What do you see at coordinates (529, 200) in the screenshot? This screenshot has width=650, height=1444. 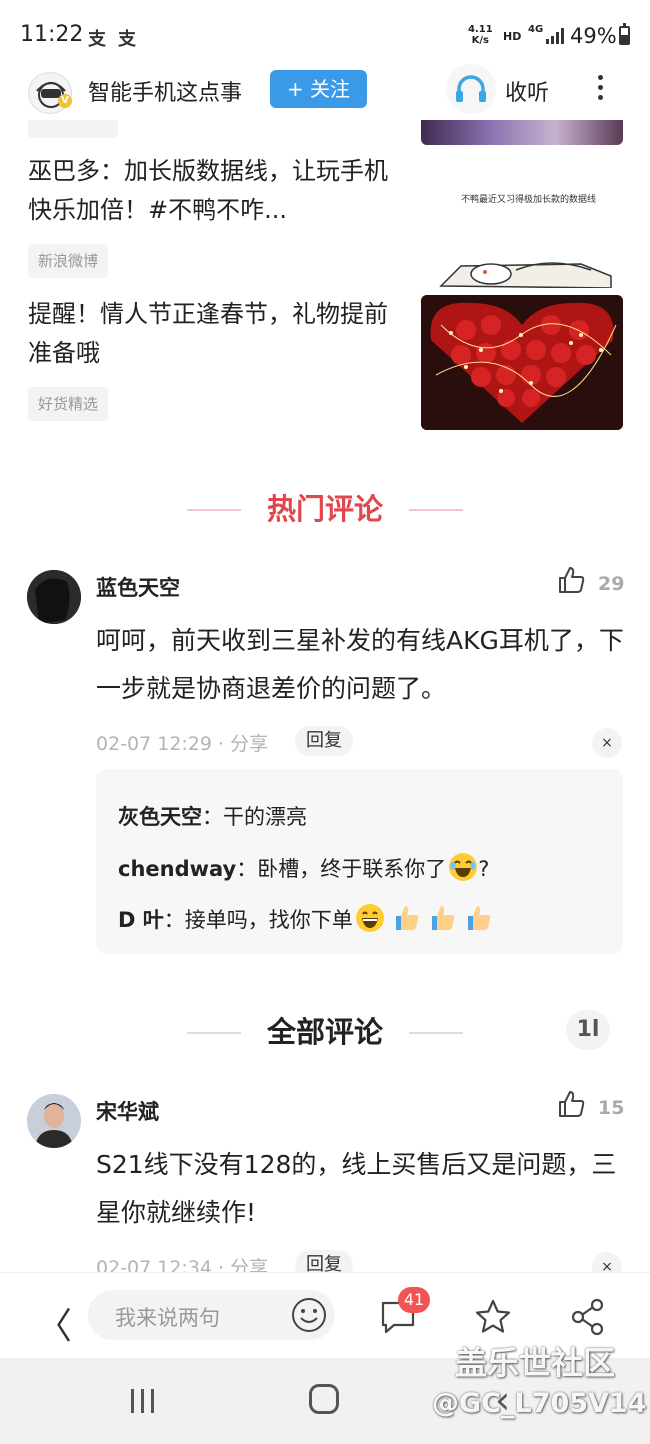 I see `thumbnail-caption: 不鸭最近又习得极加长款的数据线` at bounding box center [529, 200].